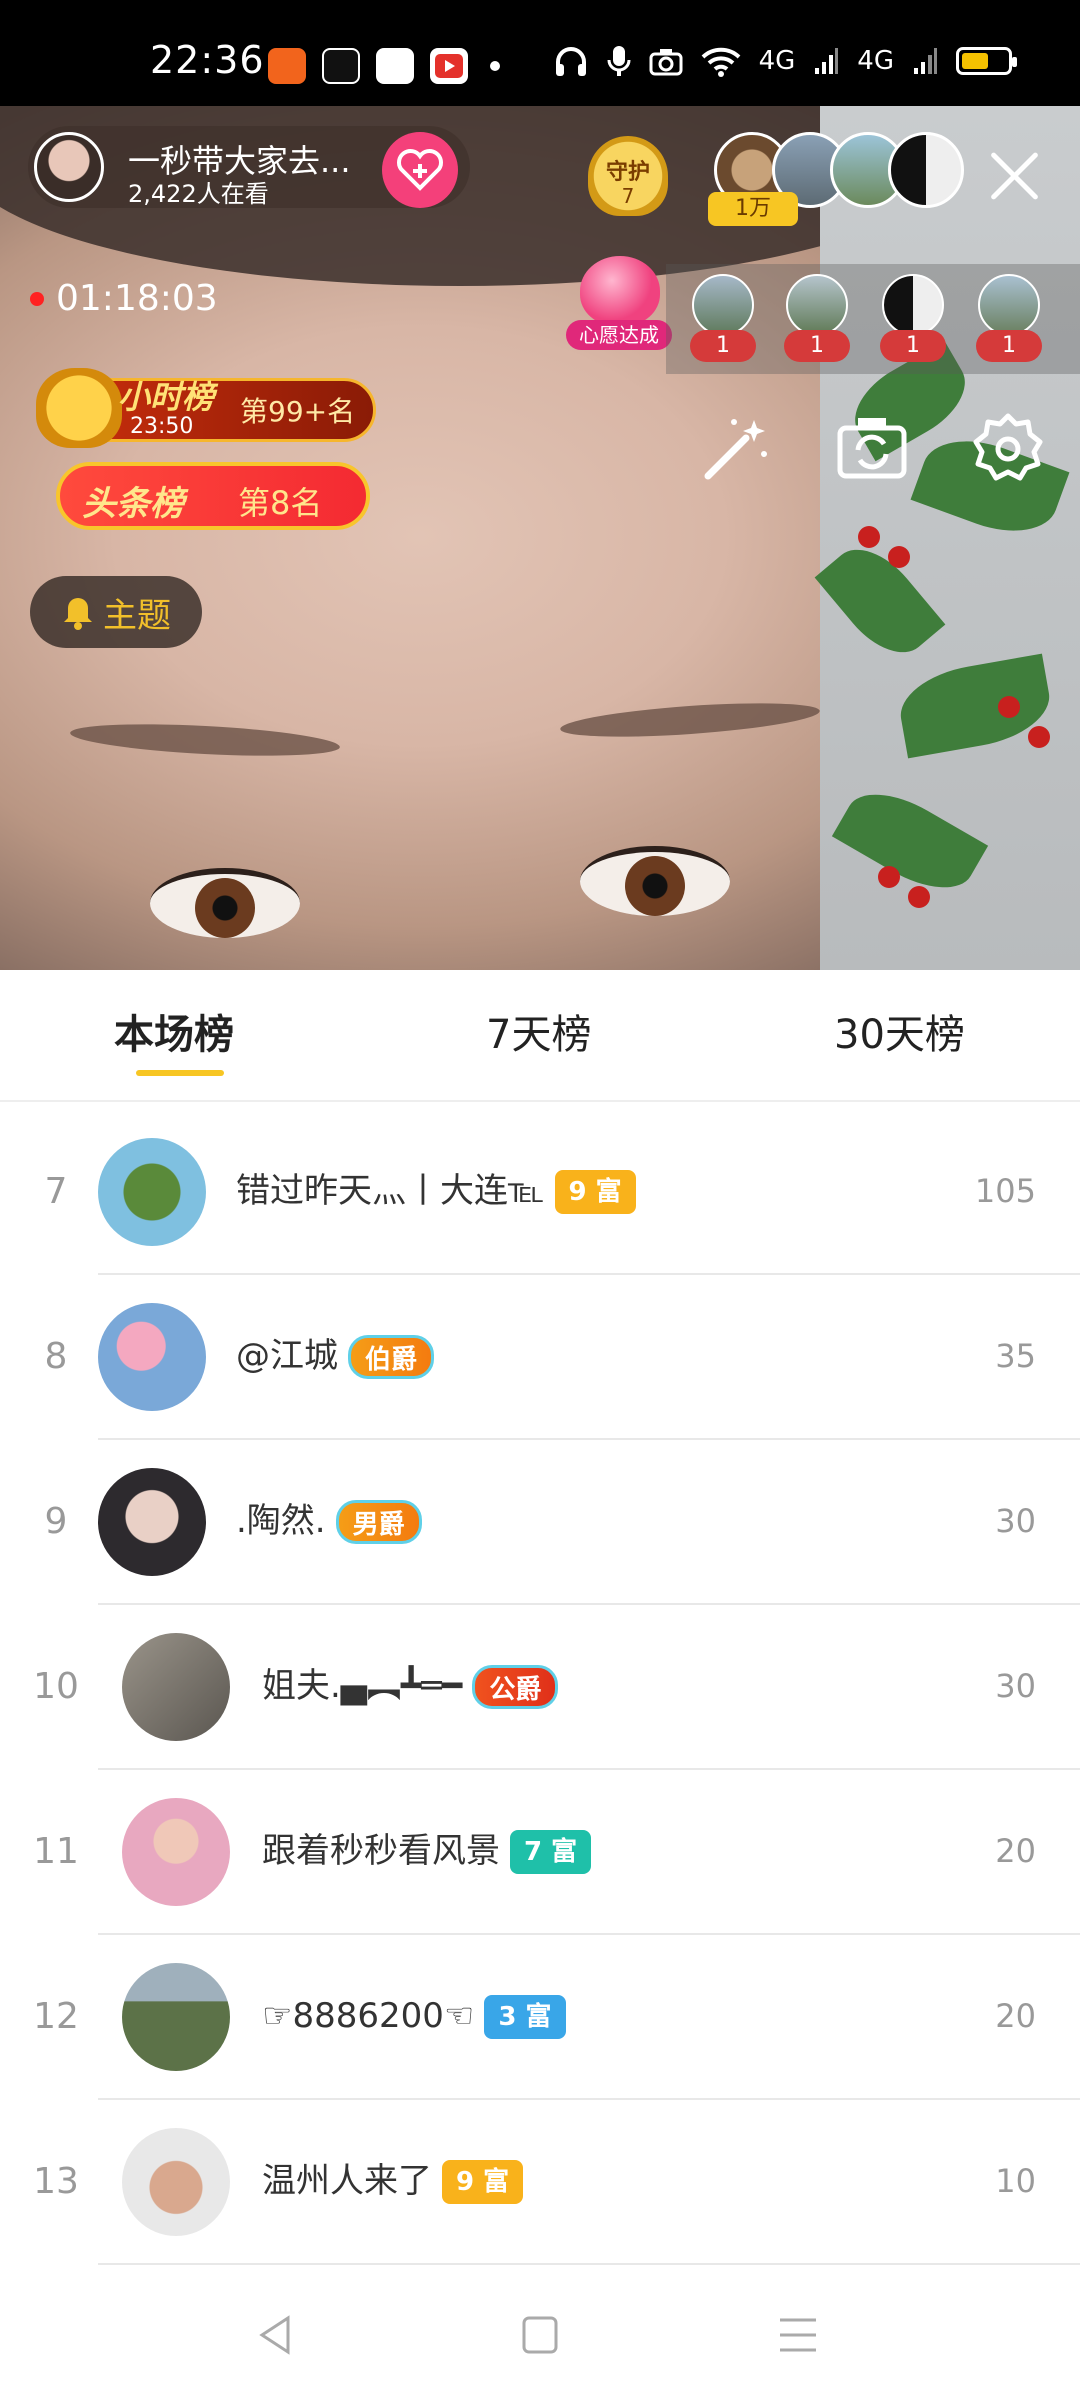  What do you see at coordinates (1015, 1521) in the screenshot?
I see `score: 30` at bounding box center [1015, 1521].